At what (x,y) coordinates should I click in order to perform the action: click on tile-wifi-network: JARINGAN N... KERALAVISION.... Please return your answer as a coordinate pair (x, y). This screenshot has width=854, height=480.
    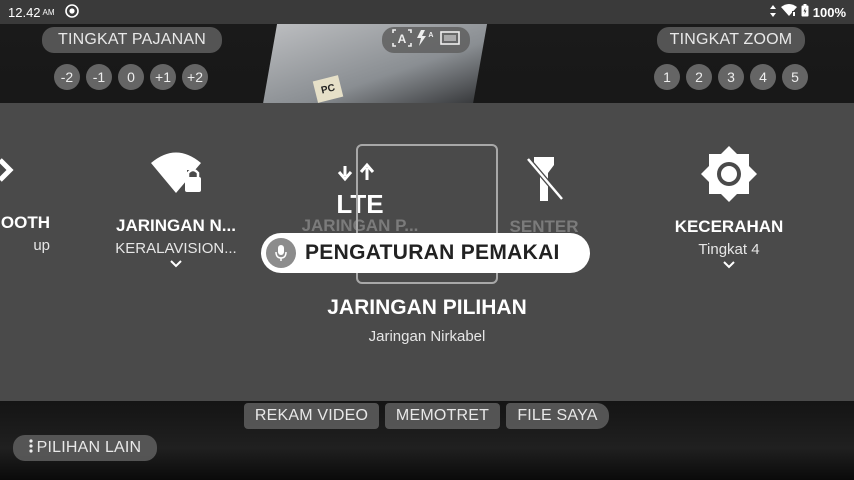
    Looking at the image, I should click on (176, 209).